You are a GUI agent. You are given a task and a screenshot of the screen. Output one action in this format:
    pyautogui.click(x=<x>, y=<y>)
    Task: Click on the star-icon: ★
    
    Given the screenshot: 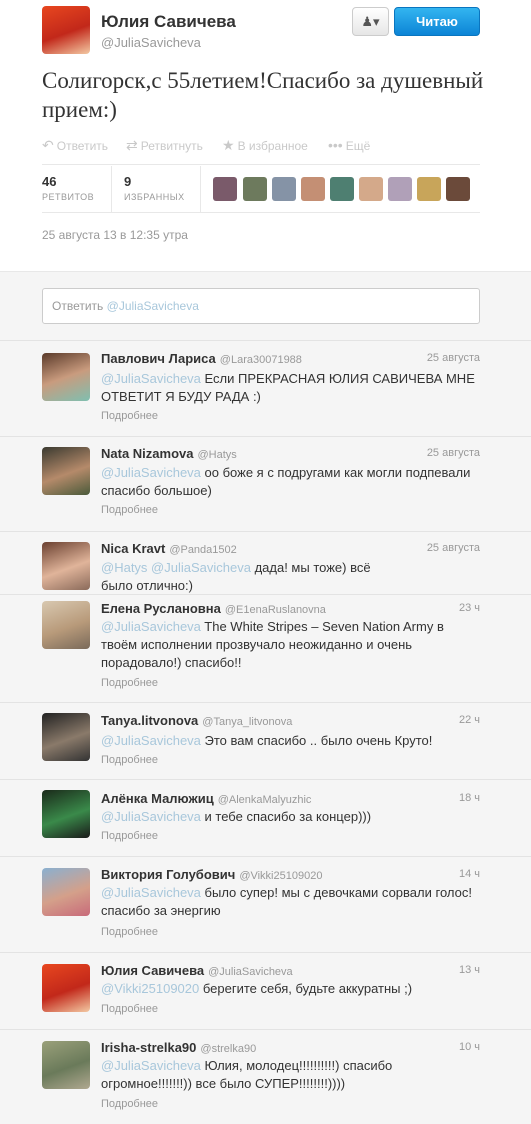 What is the action you would take?
    pyautogui.click(x=228, y=145)
    